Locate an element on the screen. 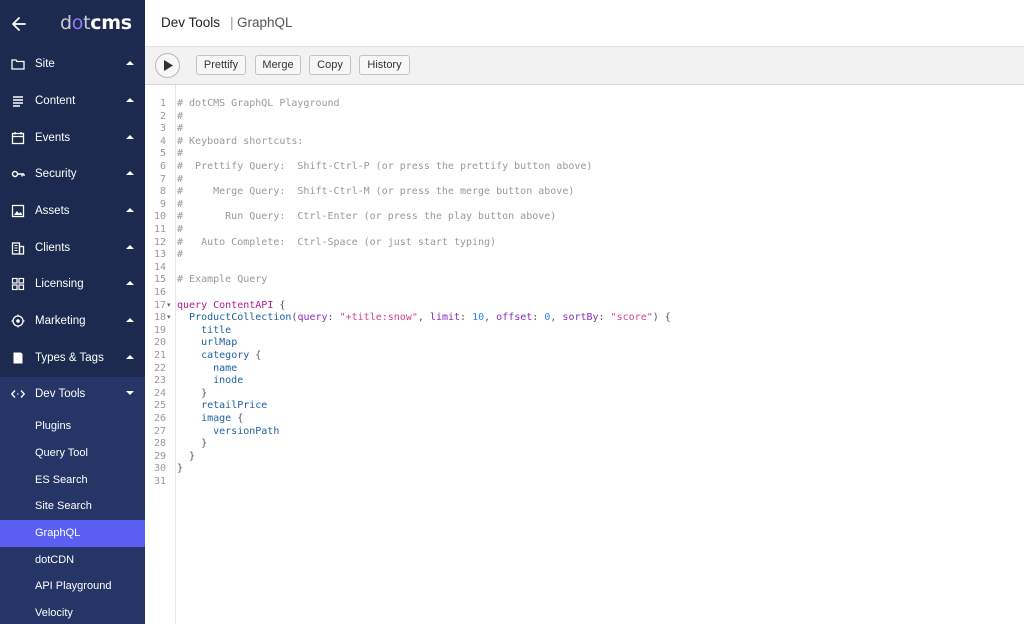  code-line: query ContentAPI { is located at coordinates (231, 306).